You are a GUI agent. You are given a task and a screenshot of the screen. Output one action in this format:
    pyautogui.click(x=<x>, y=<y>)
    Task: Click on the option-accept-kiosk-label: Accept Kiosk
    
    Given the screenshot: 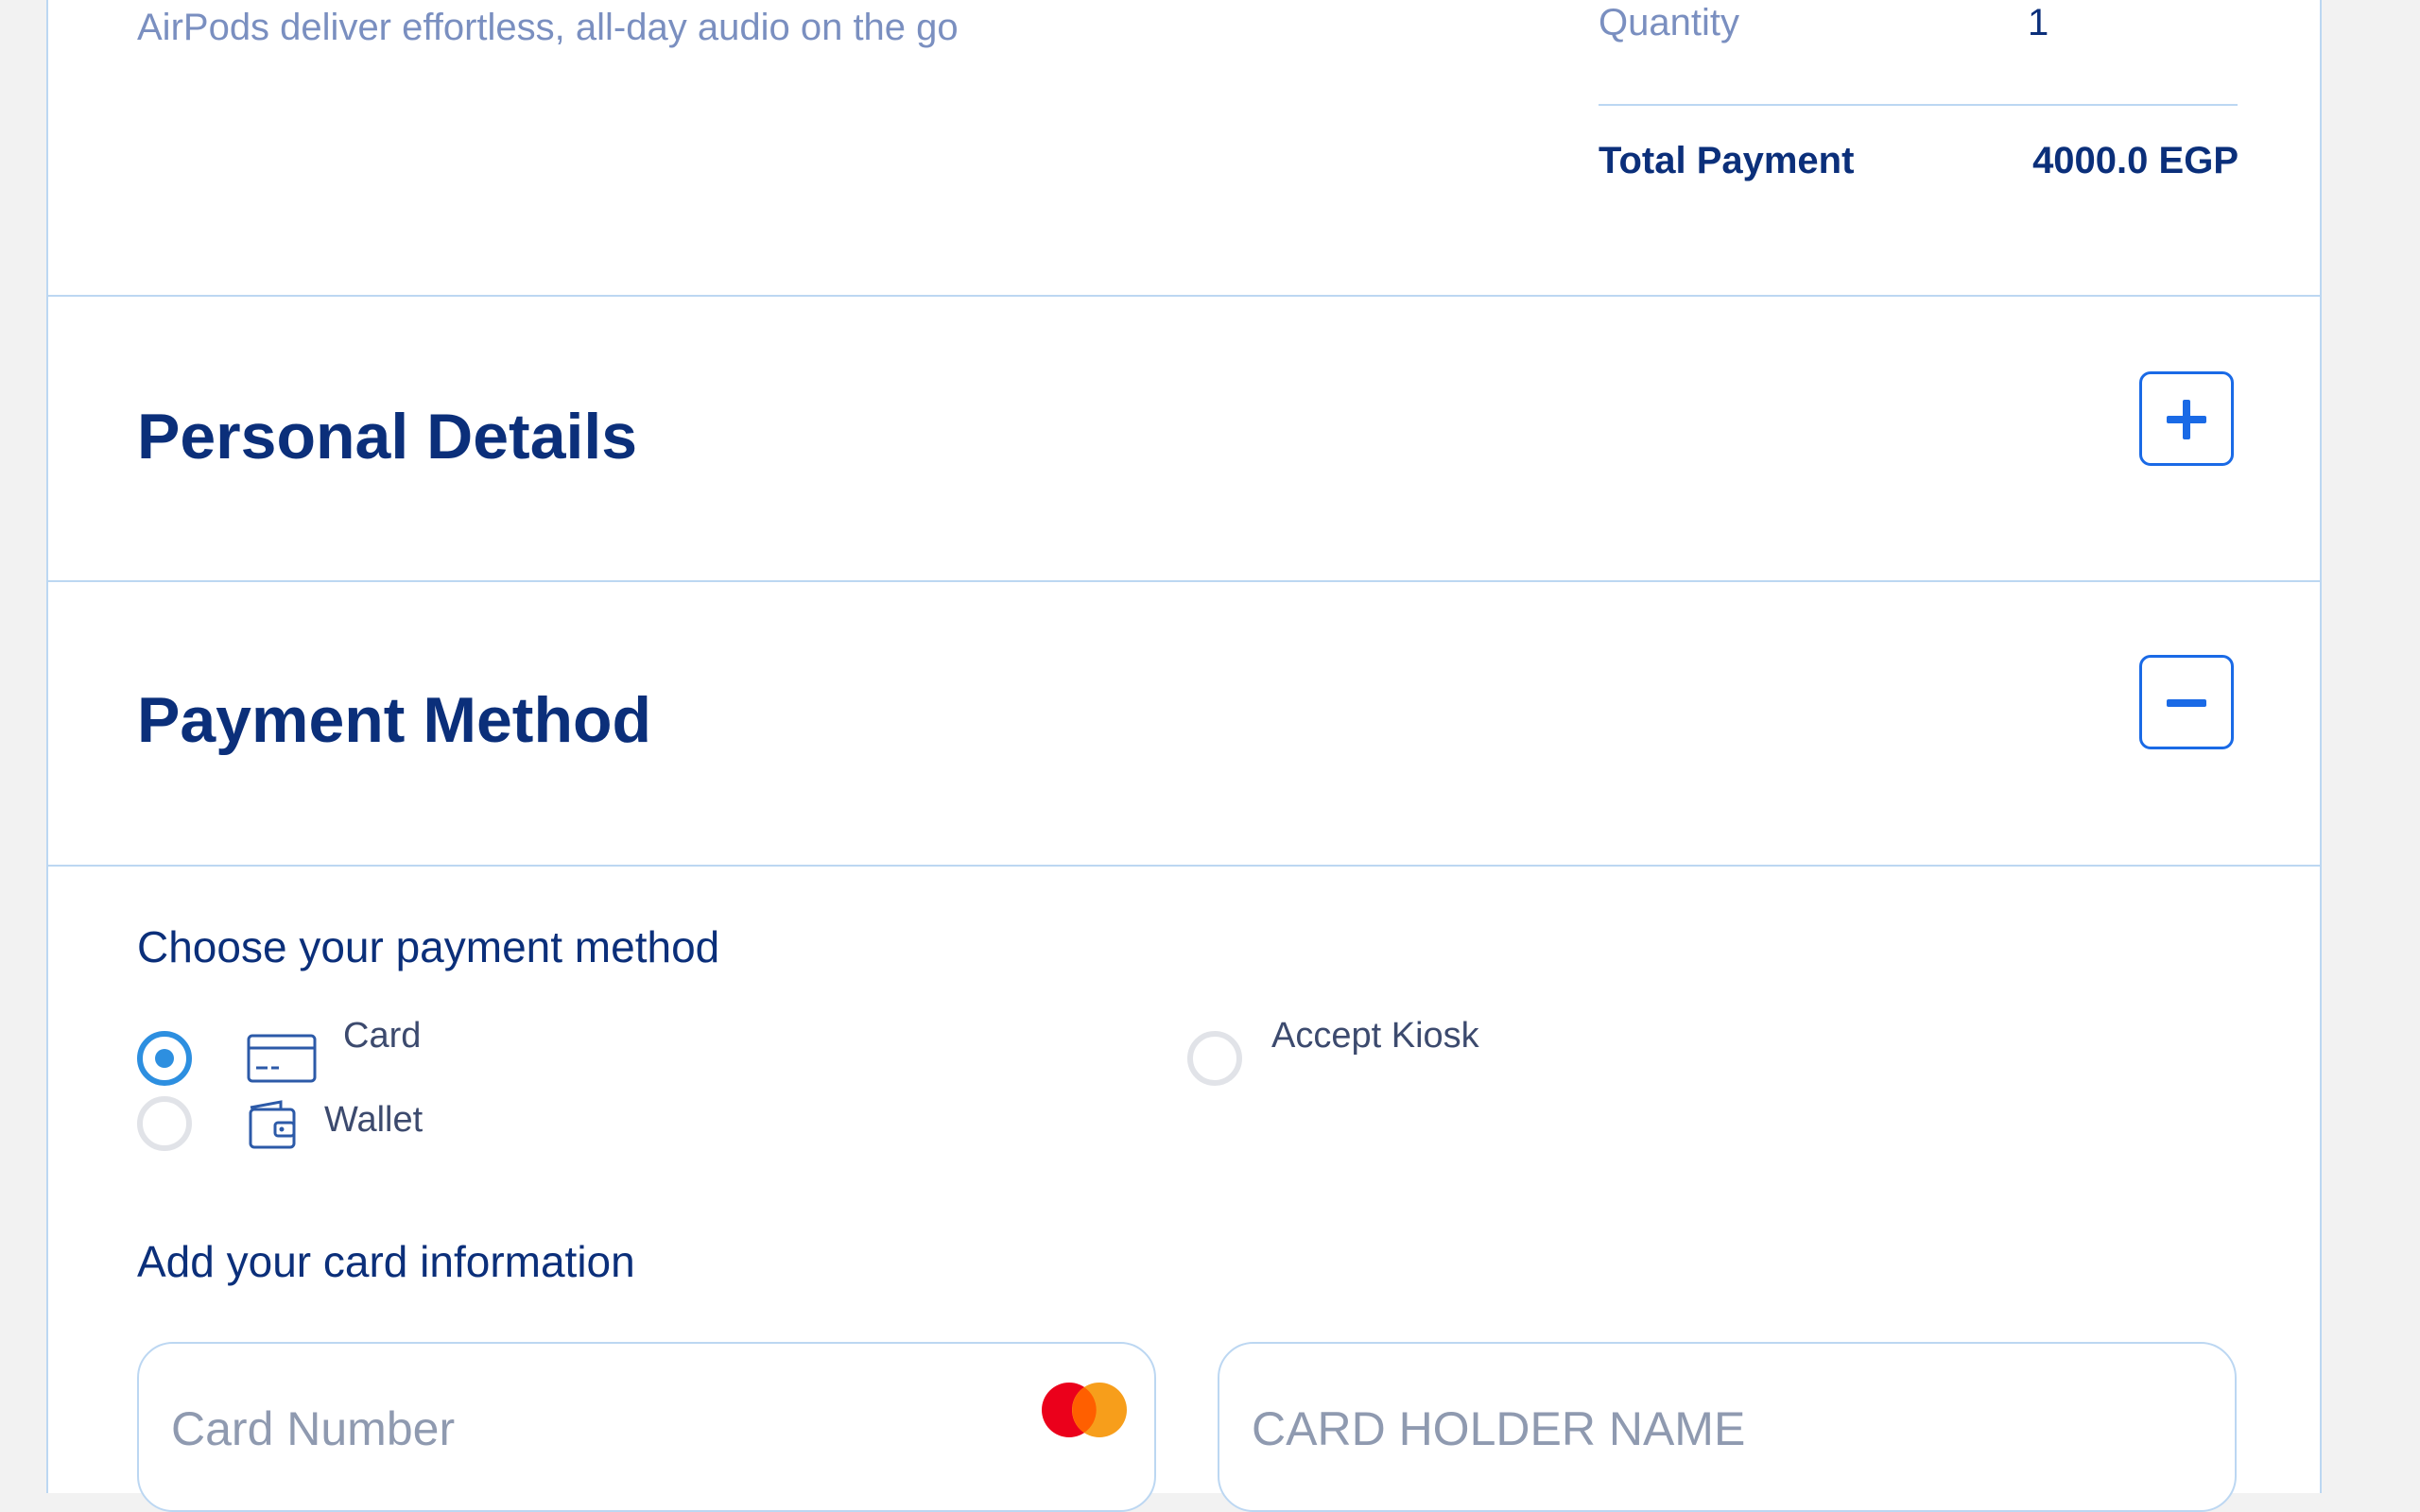 What is the action you would take?
    pyautogui.click(x=1375, y=1036)
    